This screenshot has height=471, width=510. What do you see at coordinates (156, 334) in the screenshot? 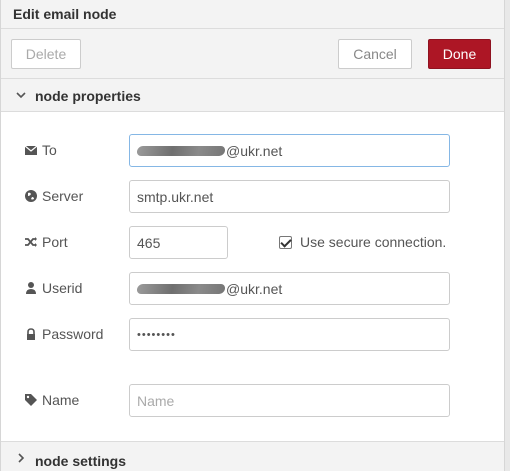
I see `password-input-text: ••••••••` at bounding box center [156, 334].